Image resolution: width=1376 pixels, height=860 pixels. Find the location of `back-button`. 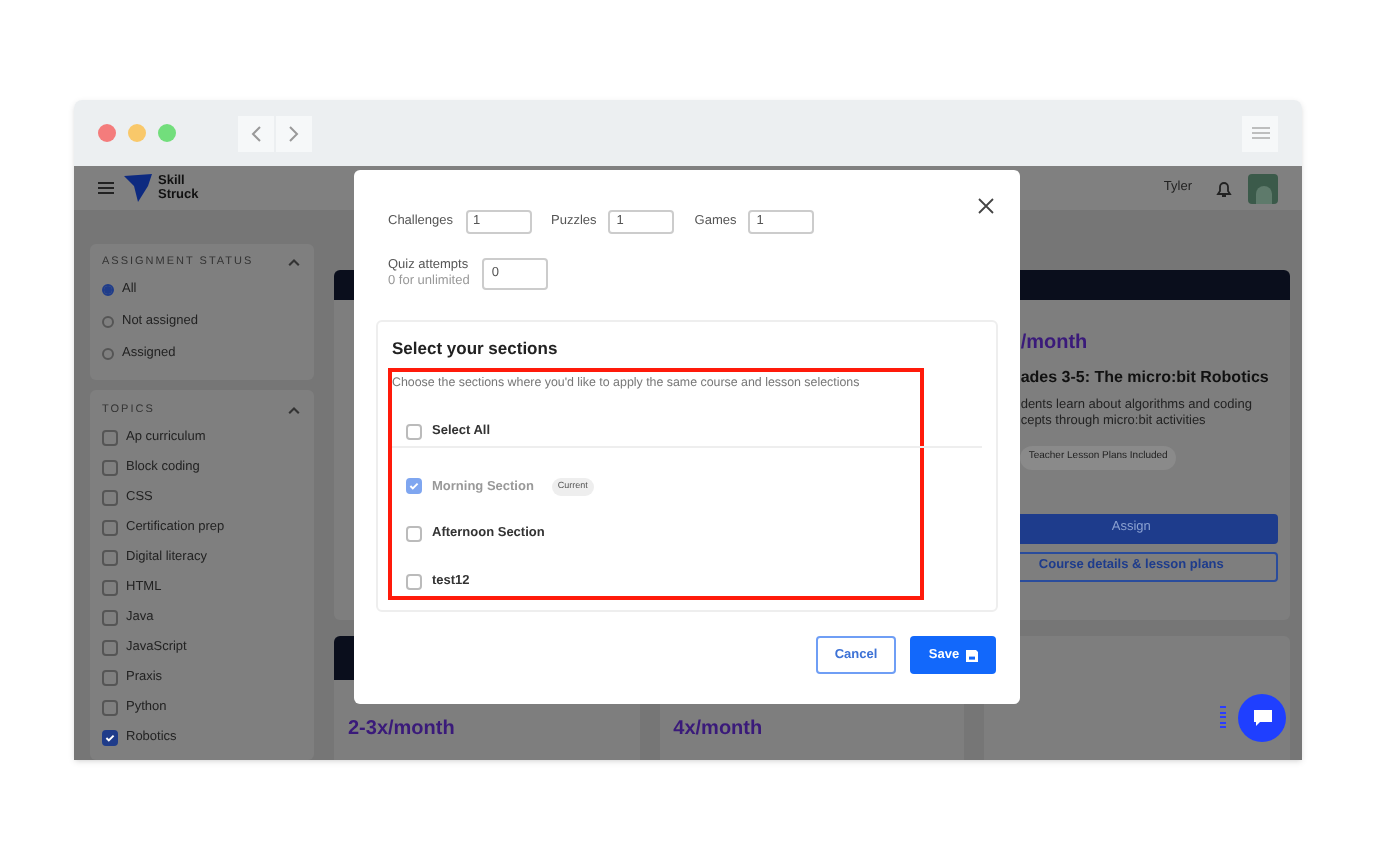

back-button is located at coordinates (256, 133).